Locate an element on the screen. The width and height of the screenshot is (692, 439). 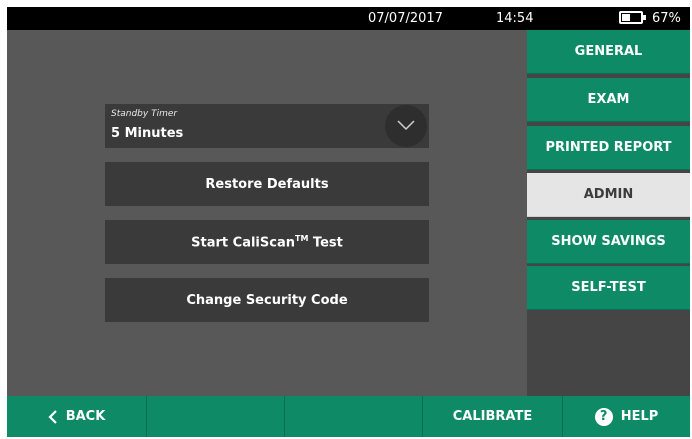
back-label: BACK is located at coordinates (85, 416).